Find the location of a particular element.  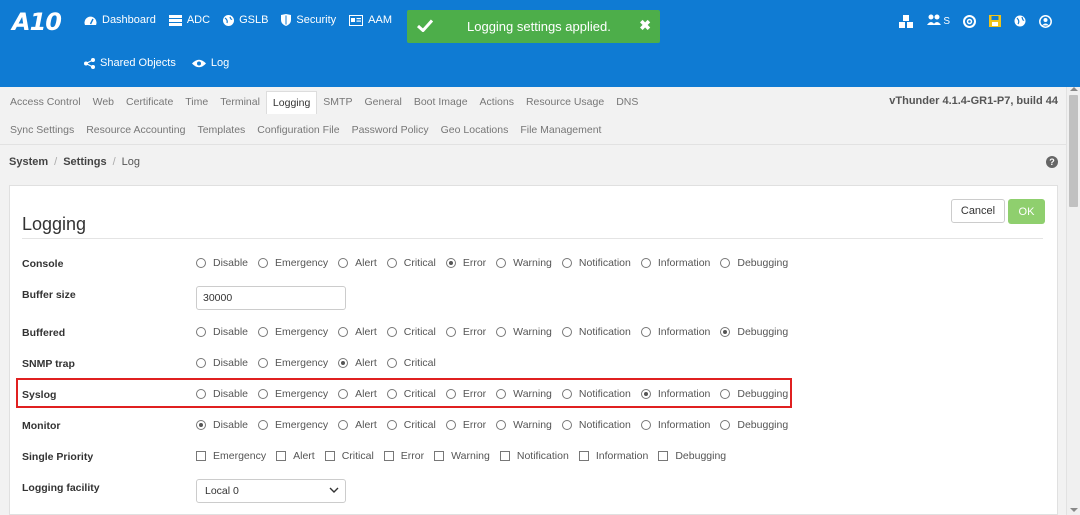

monitor-option-alert: Alert is located at coordinates (357, 425).